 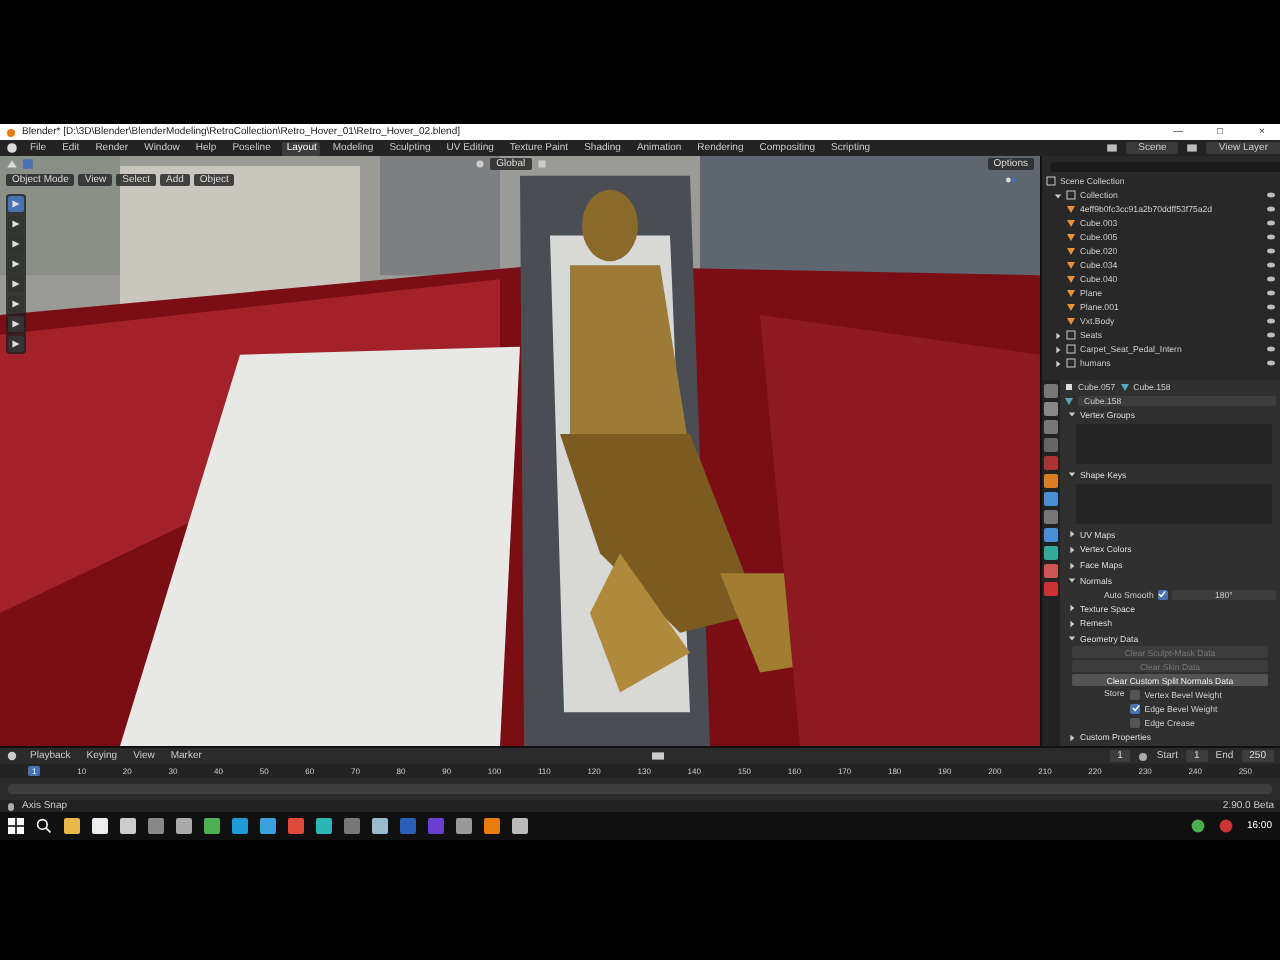 I want to click on mouse-icon, so click(x=11, y=806).